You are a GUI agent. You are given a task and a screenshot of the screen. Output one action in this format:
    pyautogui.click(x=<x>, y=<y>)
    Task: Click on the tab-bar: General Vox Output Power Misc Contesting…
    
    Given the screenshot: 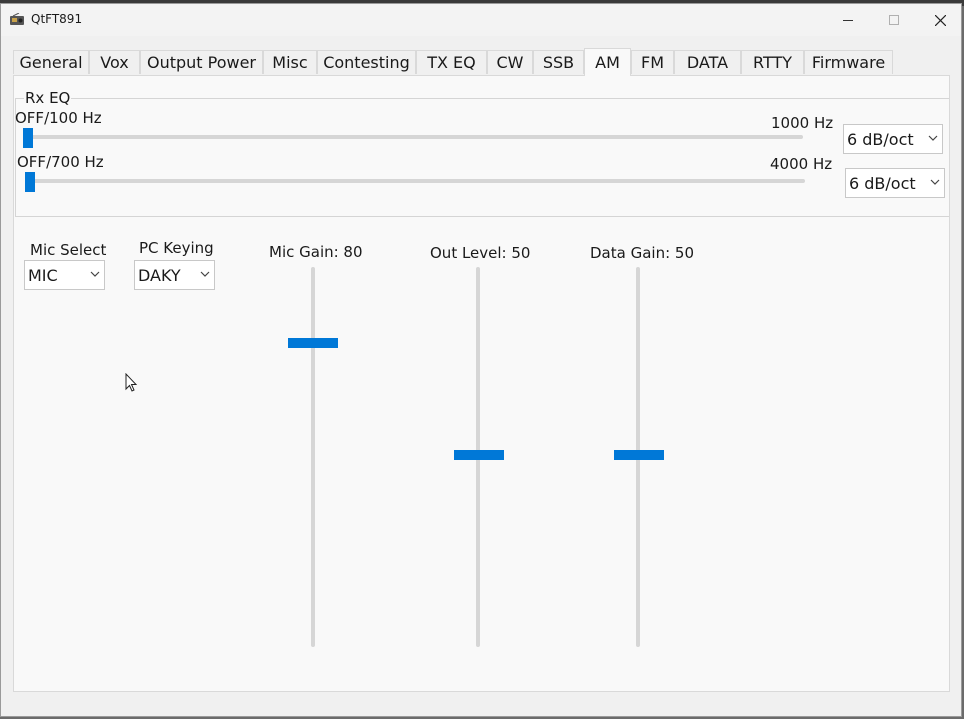 What is the action you would take?
    pyautogui.click(x=483, y=62)
    